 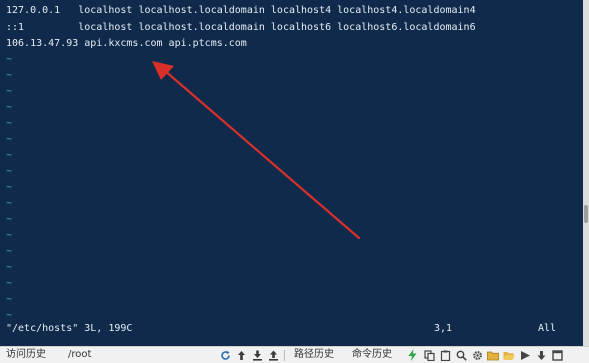 I want to click on copy-icon, so click(x=429, y=355).